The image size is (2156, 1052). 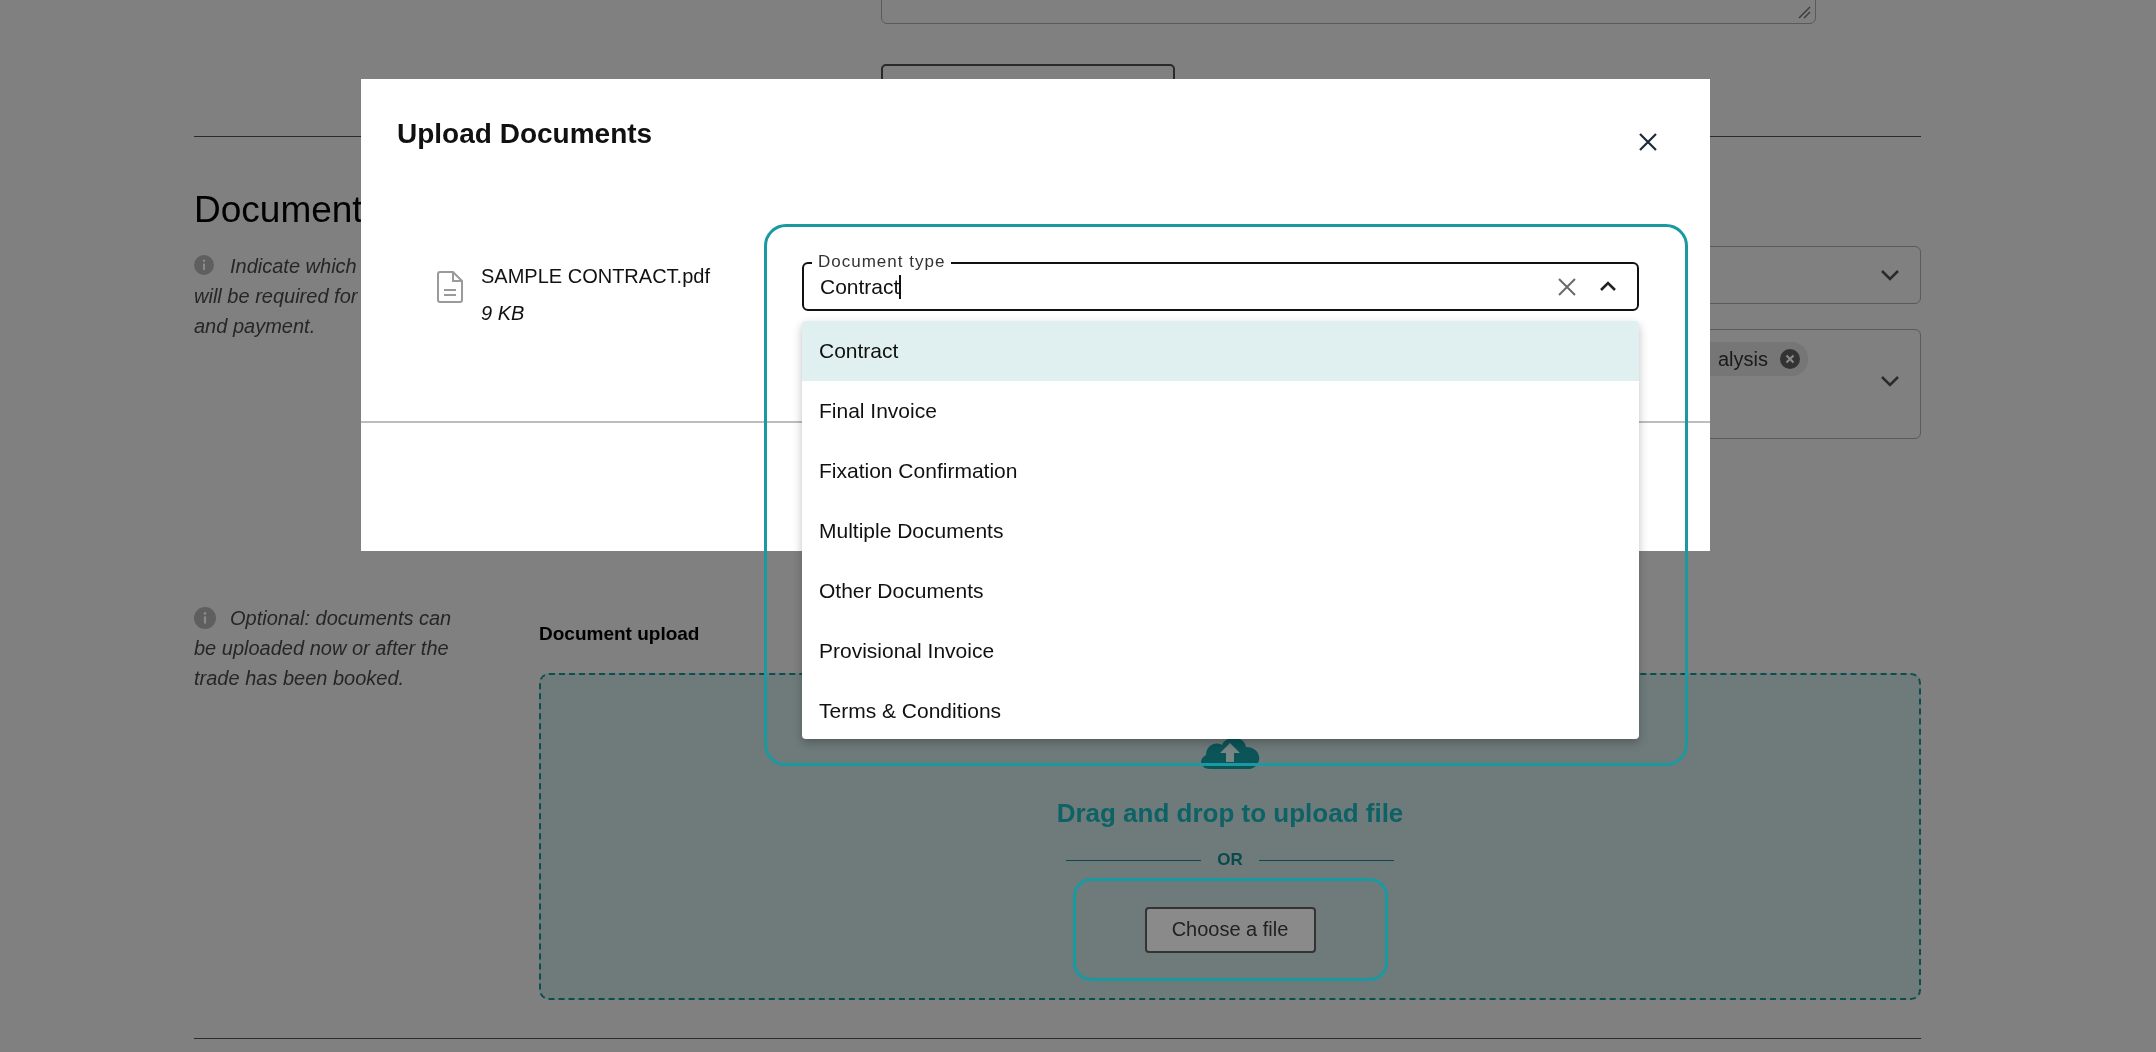 I want to click on choose-file-button: Choose a file, so click(x=1230, y=929).